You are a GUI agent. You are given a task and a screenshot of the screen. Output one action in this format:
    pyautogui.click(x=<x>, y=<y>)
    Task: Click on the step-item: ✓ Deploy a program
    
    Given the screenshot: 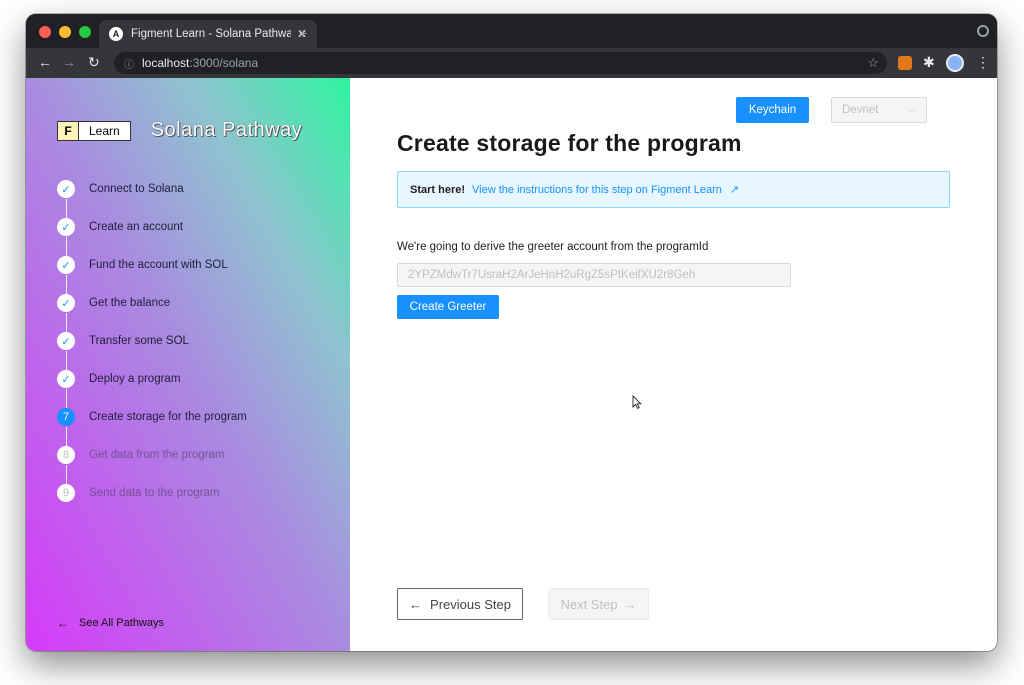 What is the action you would take?
    pyautogui.click(x=152, y=389)
    